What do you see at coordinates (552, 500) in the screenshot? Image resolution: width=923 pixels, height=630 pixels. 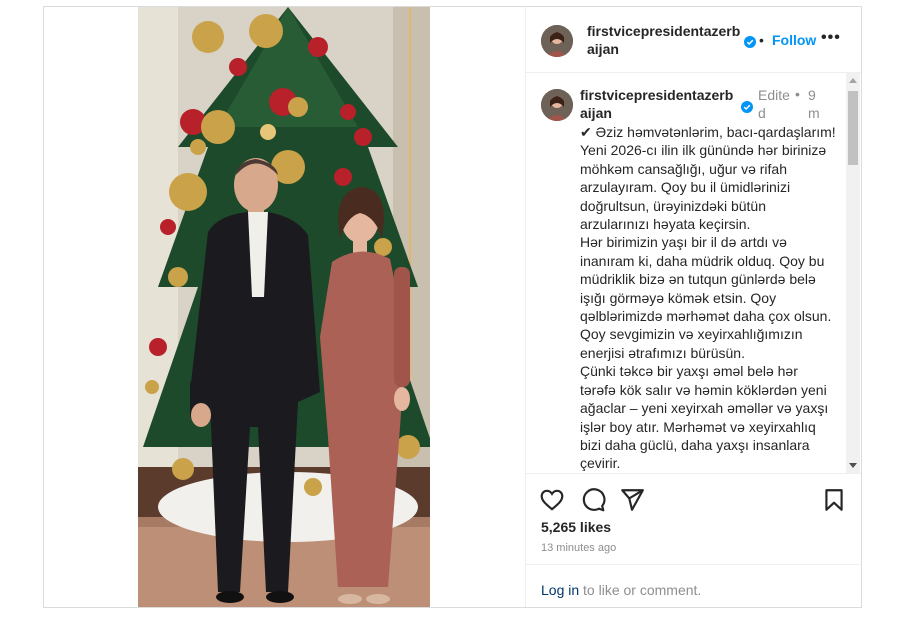 I see `heart-icon` at bounding box center [552, 500].